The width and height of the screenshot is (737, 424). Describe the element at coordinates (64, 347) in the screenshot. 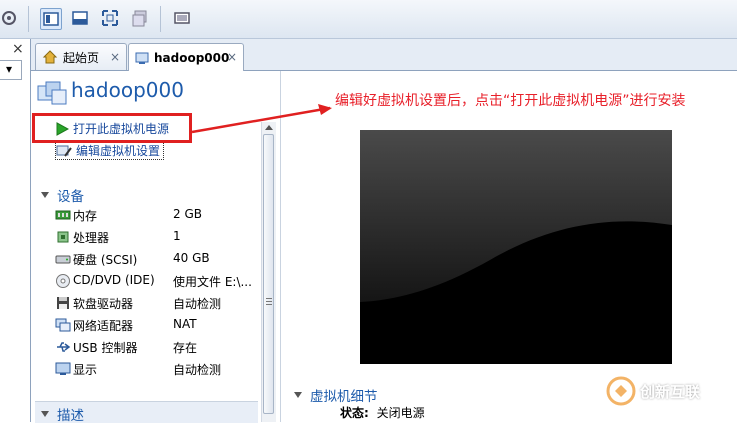

I see `usb-icon` at that location.